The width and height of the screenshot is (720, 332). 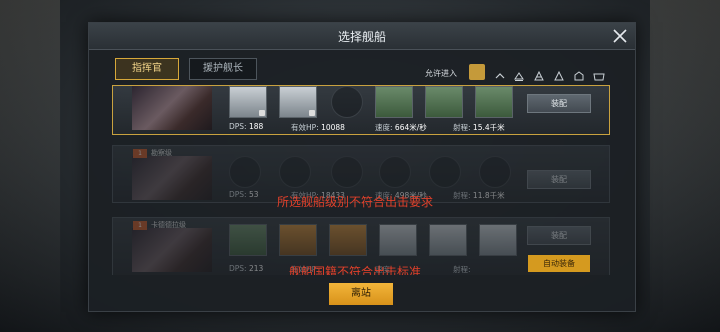 I want to click on dps-stat: DPS: 53, so click(x=244, y=194).